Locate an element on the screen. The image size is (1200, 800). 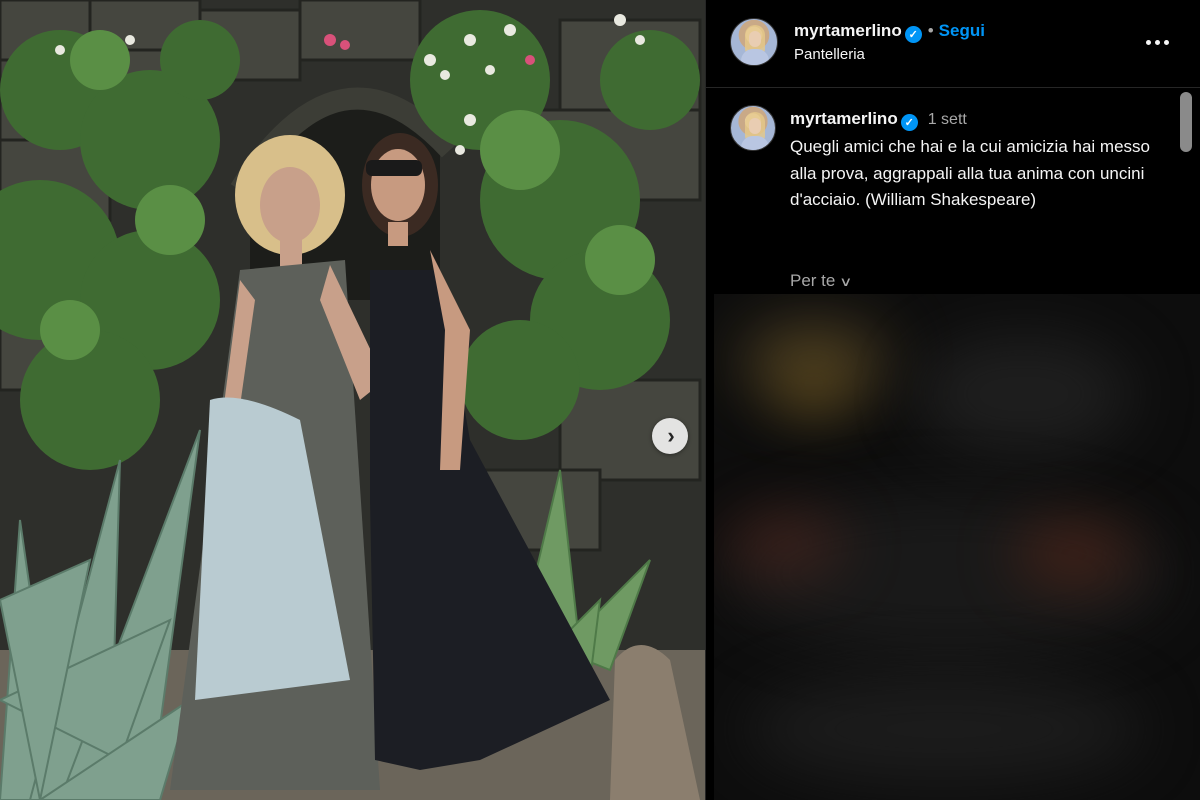
comments-scrollbar is located at coordinates (1186, 122).